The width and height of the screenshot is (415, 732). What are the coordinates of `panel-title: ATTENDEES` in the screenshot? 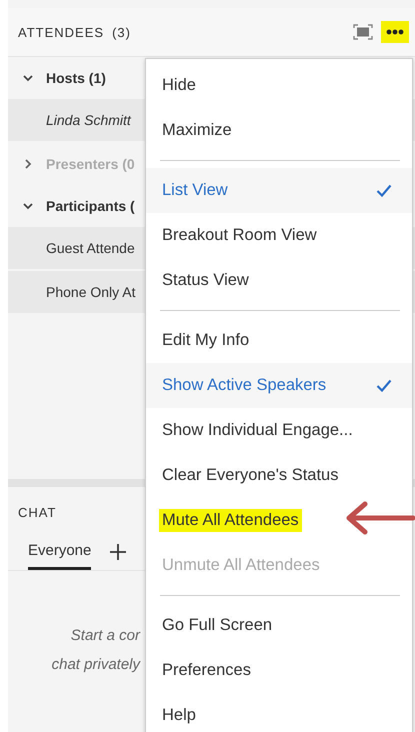 It's located at (61, 32).